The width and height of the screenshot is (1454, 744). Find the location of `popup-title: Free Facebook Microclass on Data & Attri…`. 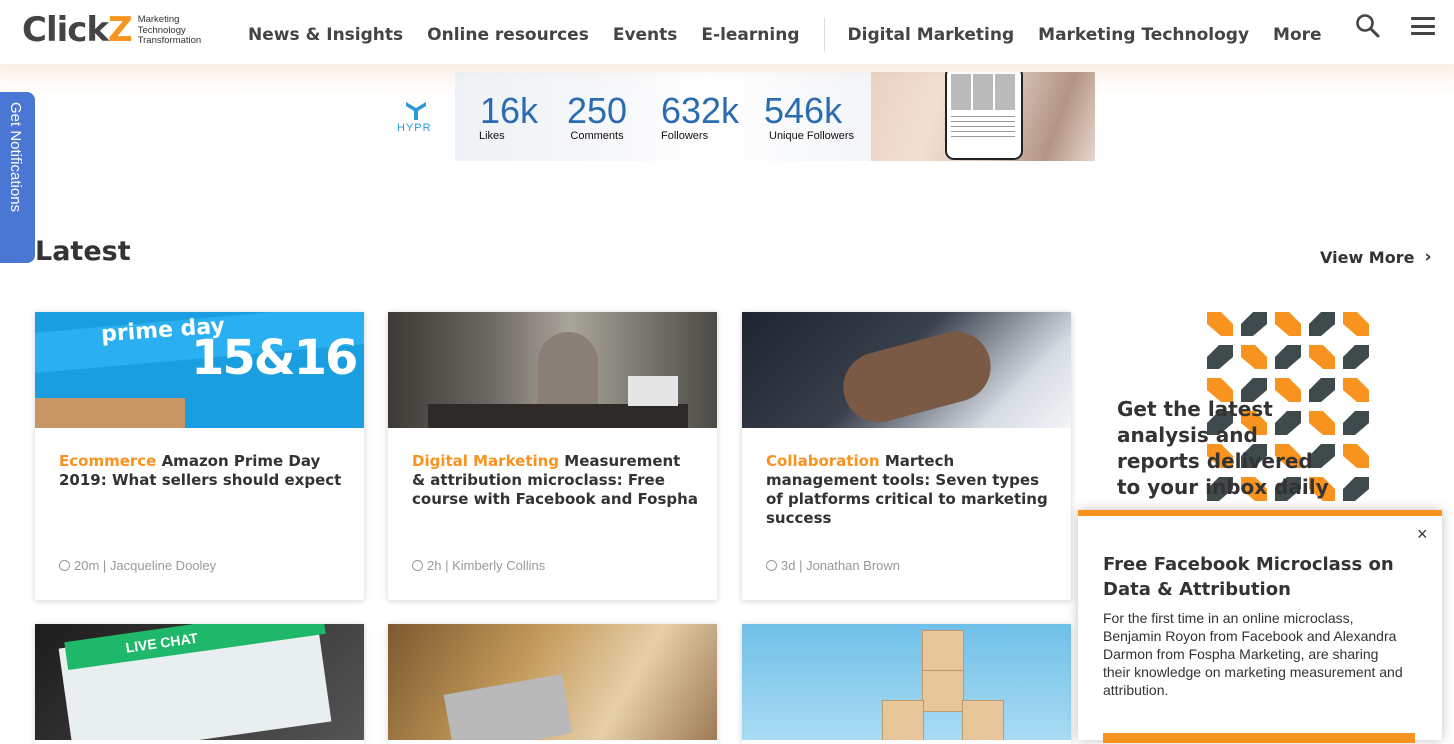

popup-title: Free Facebook Microclass on Data & Attri… is located at coordinates (1248, 577).